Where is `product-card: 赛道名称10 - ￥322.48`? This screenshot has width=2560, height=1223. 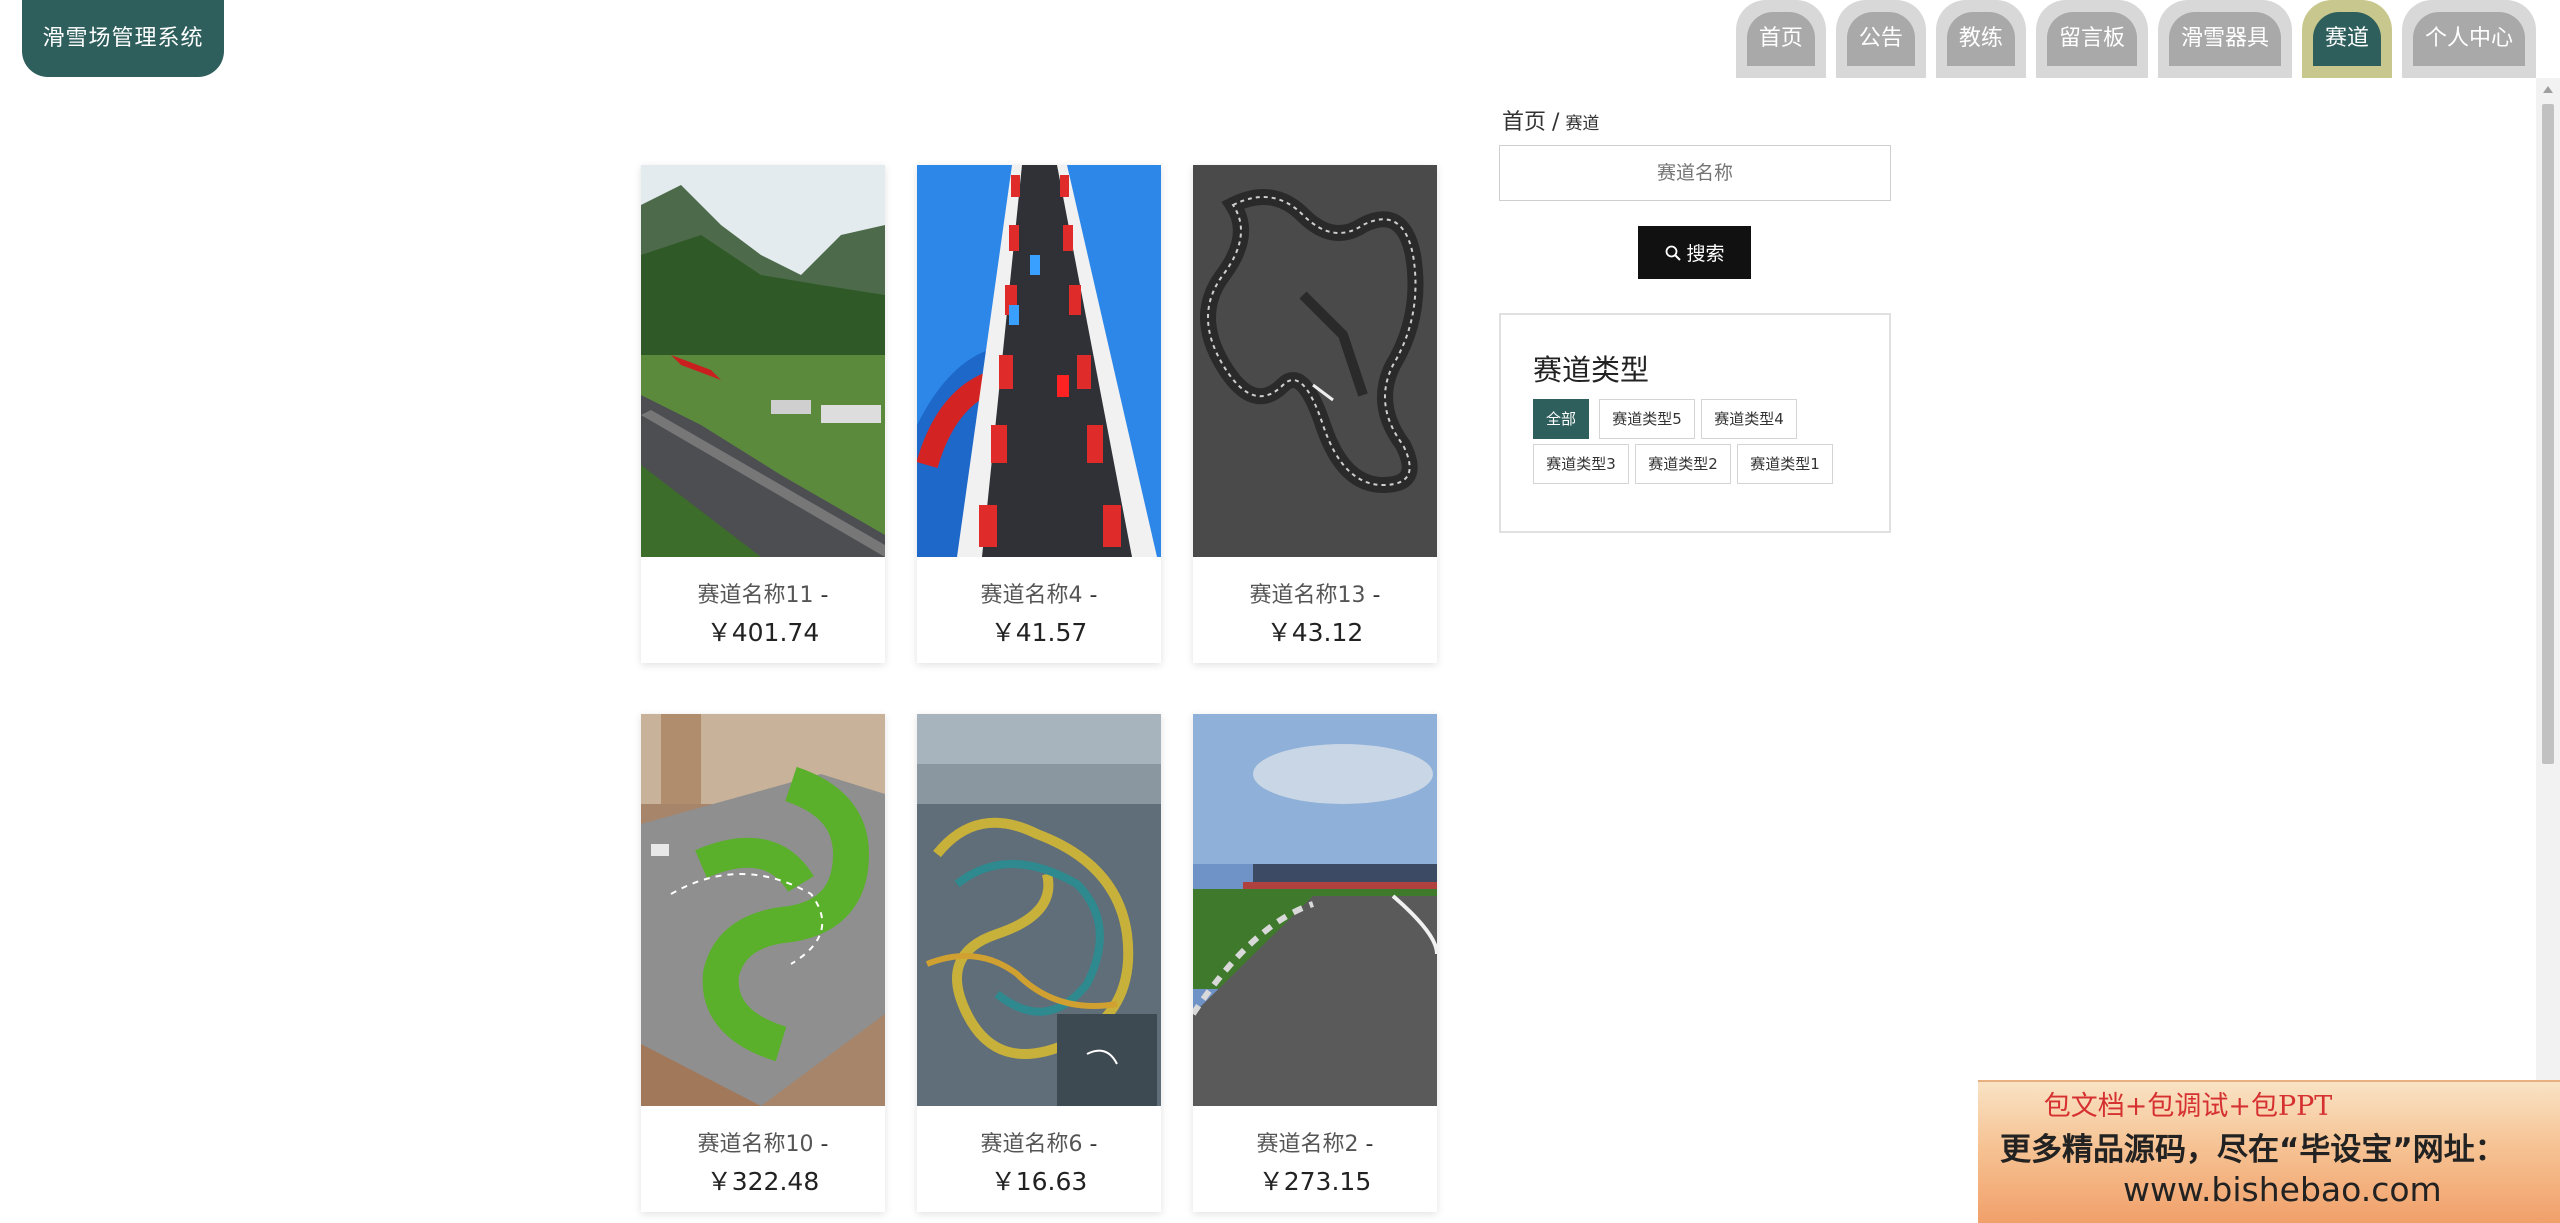 product-card: 赛道名称10 - ￥322.48 is located at coordinates (763, 963).